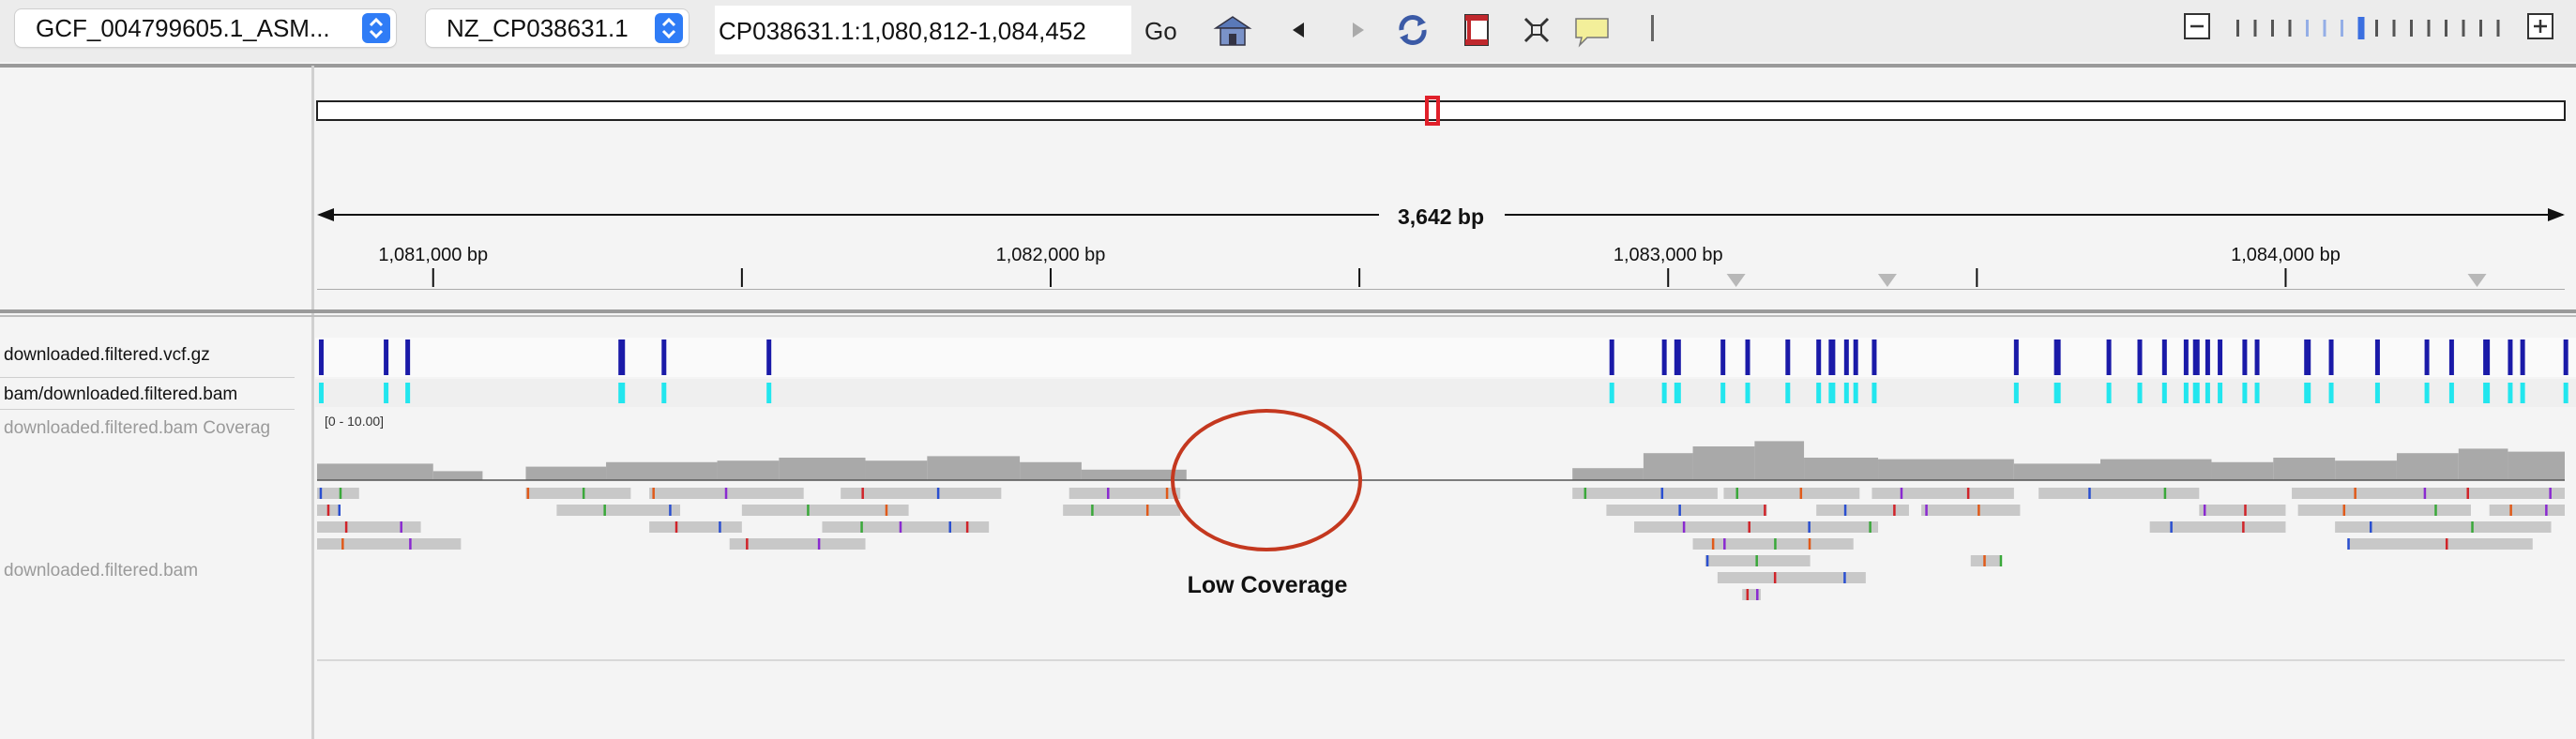 The image size is (2576, 739). What do you see at coordinates (1593, 30) in the screenshot?
I see `popup-info-icon` at bounding box center [1593, 30].